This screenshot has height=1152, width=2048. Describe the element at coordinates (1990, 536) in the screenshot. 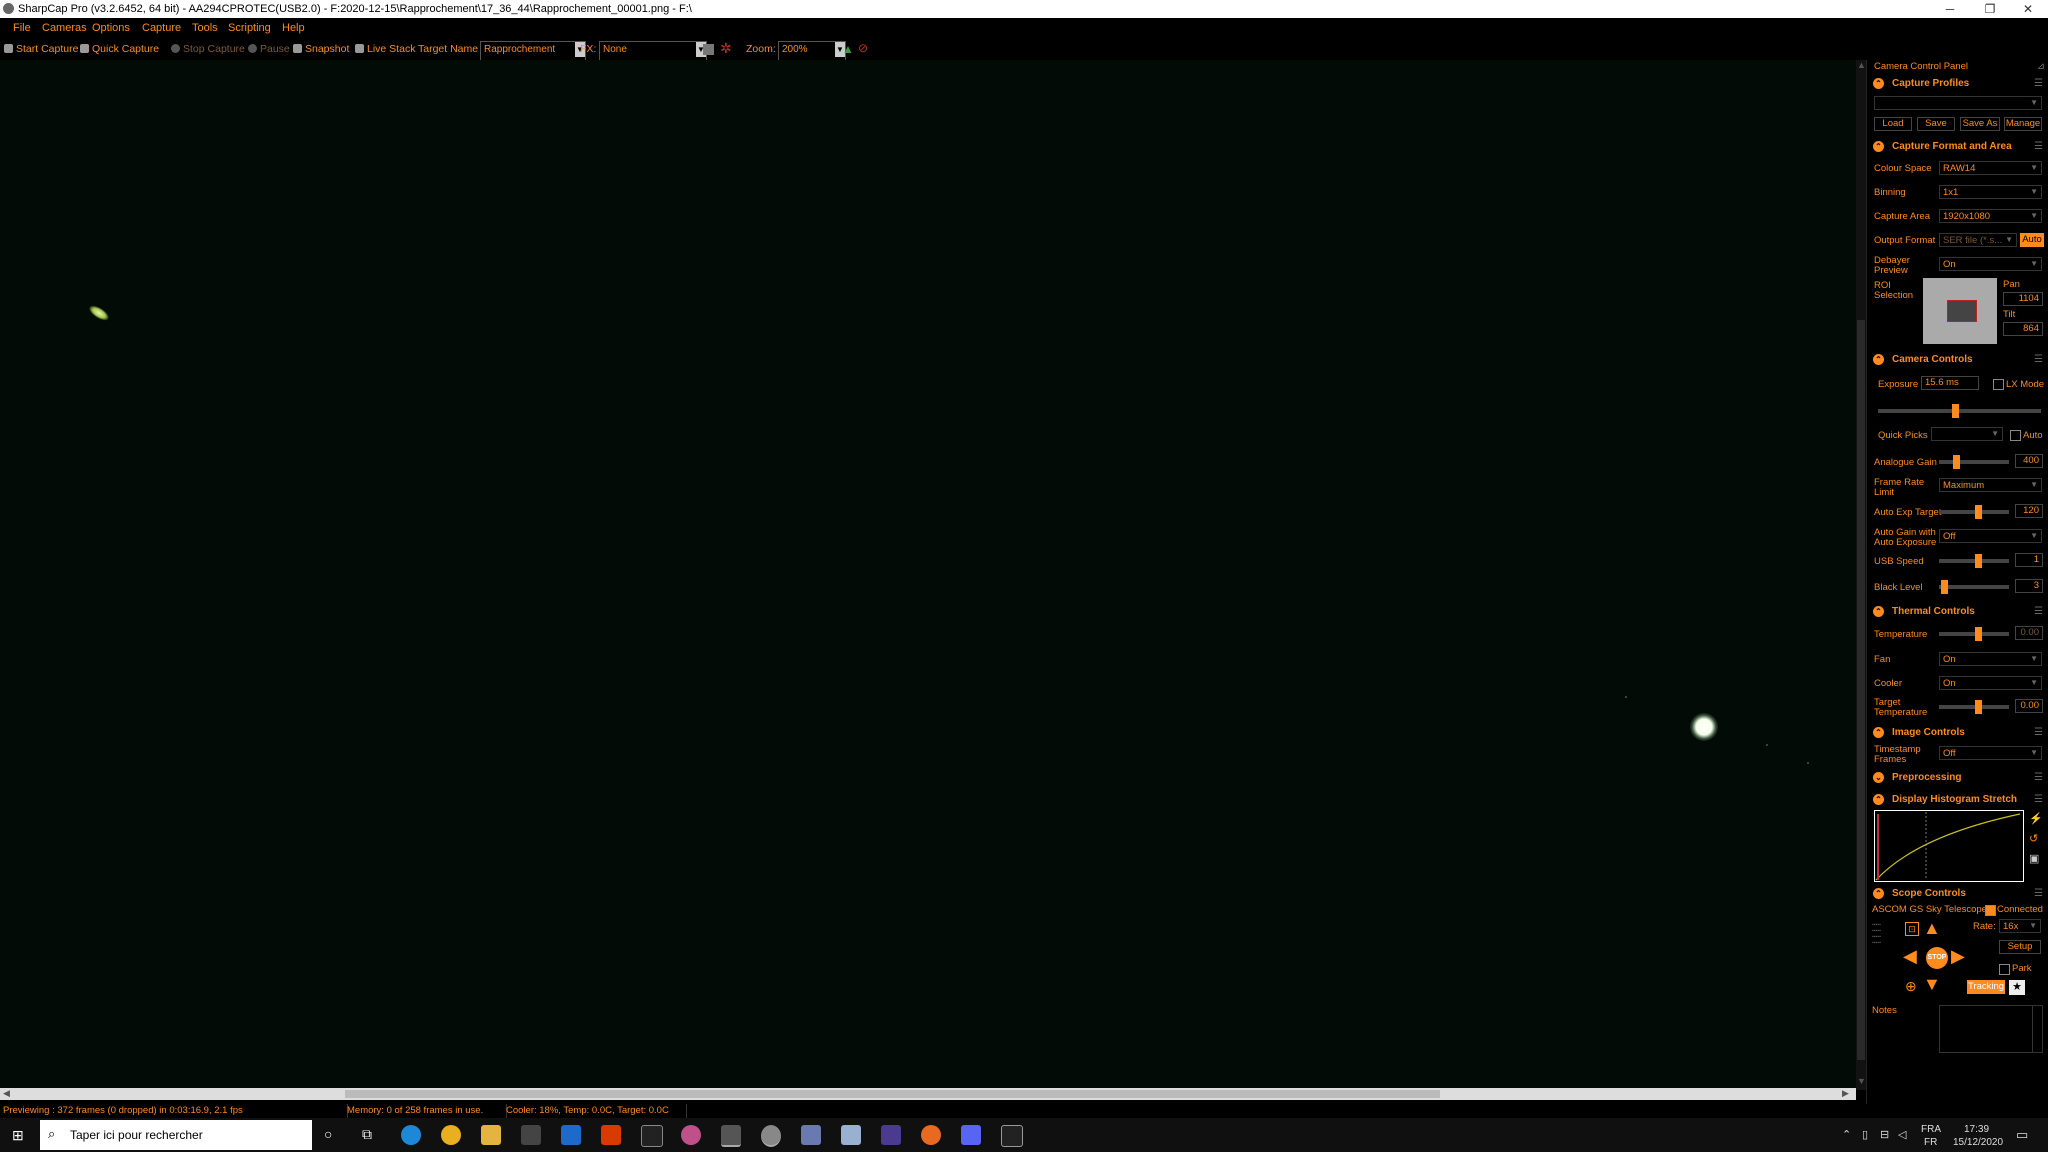

I see `auto-gain-select: Off ▼` at that location.